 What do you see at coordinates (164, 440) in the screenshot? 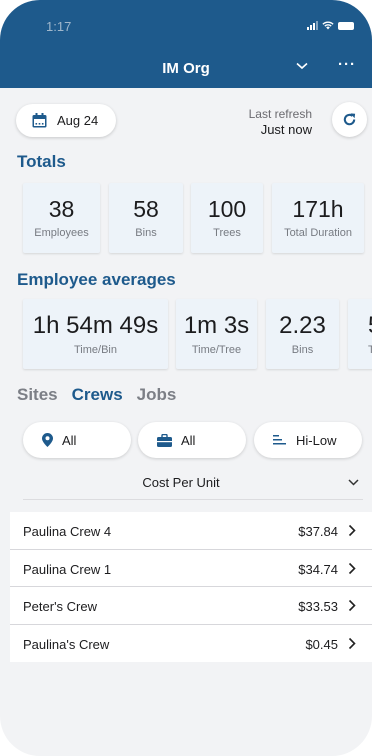
I see `briefcase-icon` at bounding box center [164, 440].